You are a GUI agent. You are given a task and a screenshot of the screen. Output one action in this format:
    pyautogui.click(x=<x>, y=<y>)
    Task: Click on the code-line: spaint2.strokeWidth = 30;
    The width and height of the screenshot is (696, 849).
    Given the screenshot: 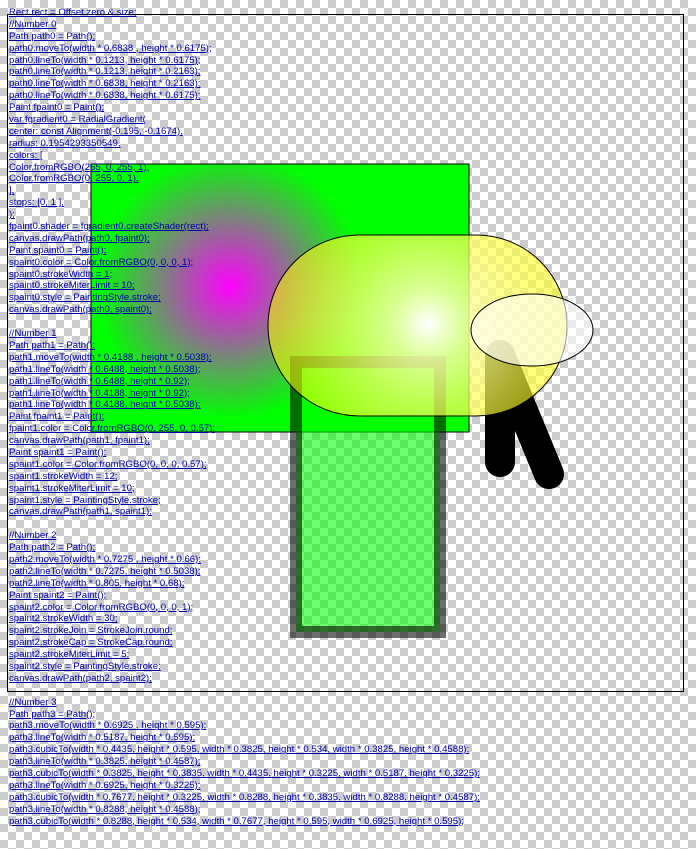 What is the action you would take?
    pyautogui.click(x=63, y=619)
    